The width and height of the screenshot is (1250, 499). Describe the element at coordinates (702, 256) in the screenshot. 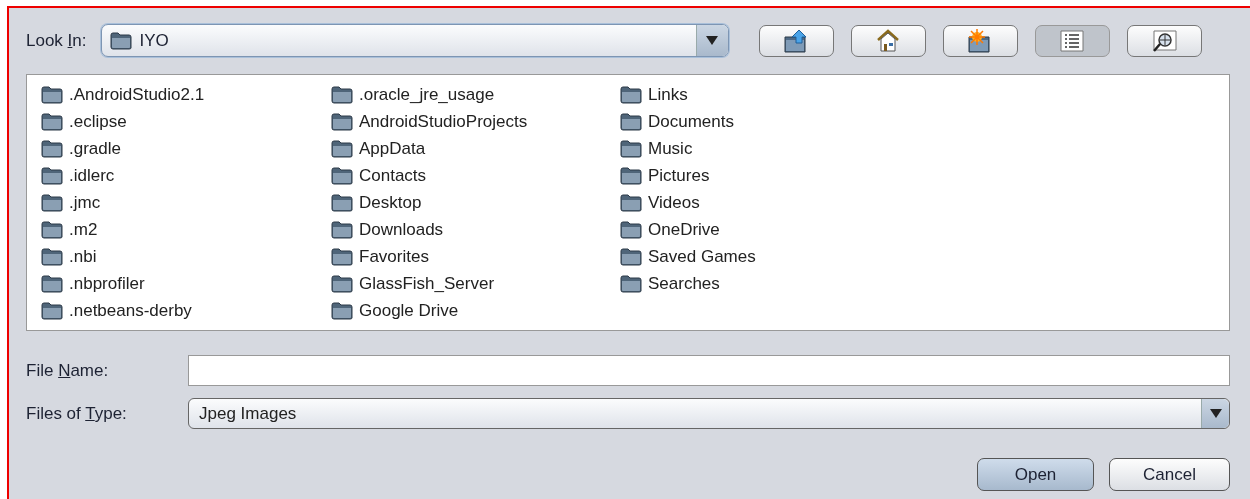

I see `folder-name: Saved Games` at that location.